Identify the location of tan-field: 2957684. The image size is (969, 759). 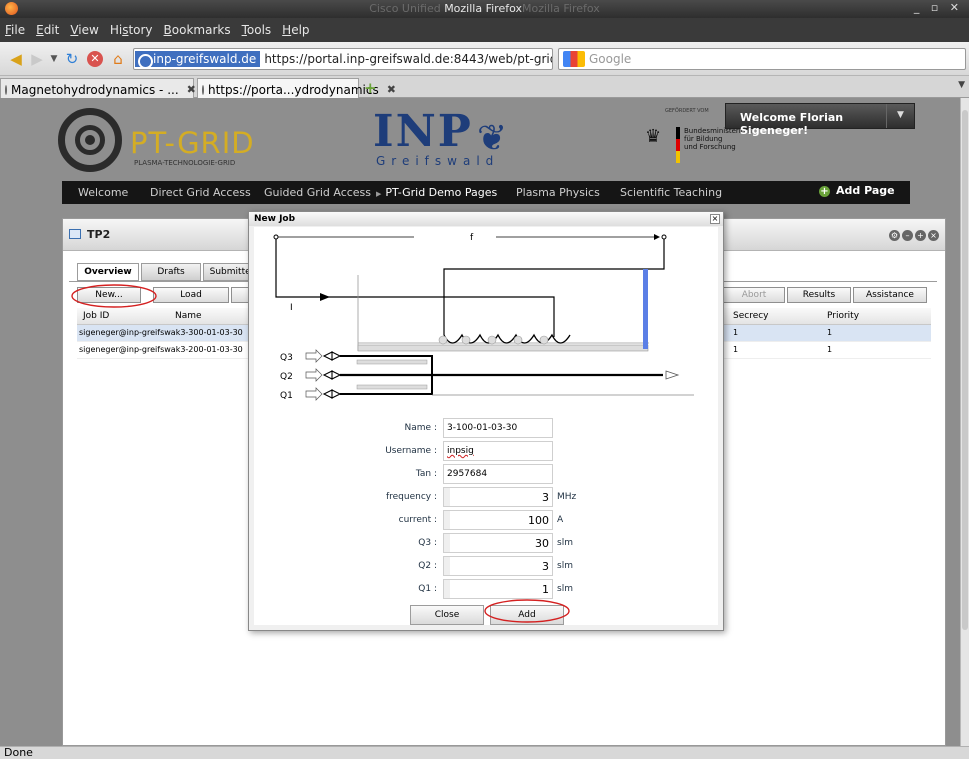
(498, 474).